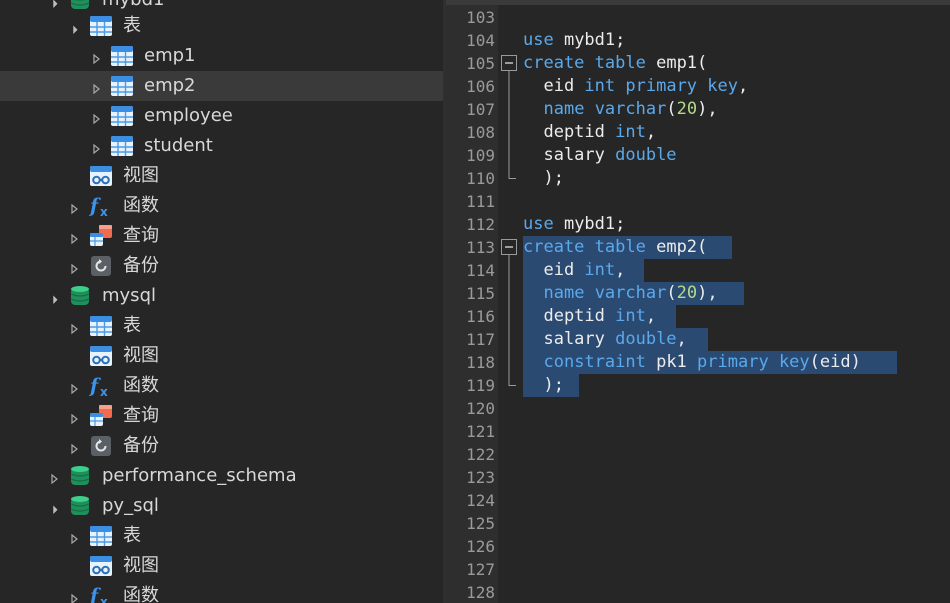 This screenshot has width=950, height=603. Describe the element at coordinates (671, 293) in the screenshot. I see `sql-text: (` at that location.